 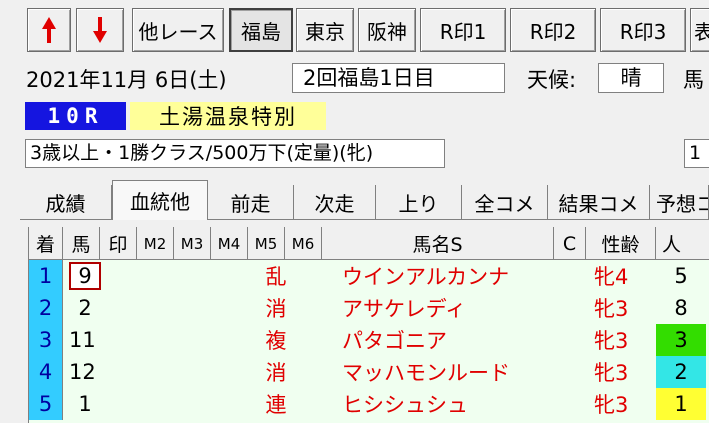 I want to click on finish-position: 5, so click(x=46, y=404).